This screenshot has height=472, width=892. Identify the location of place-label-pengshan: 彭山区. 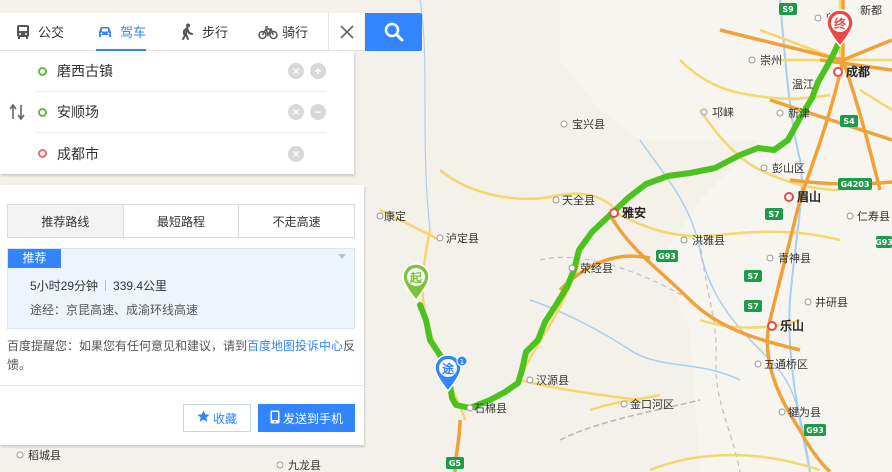
(788, 168).